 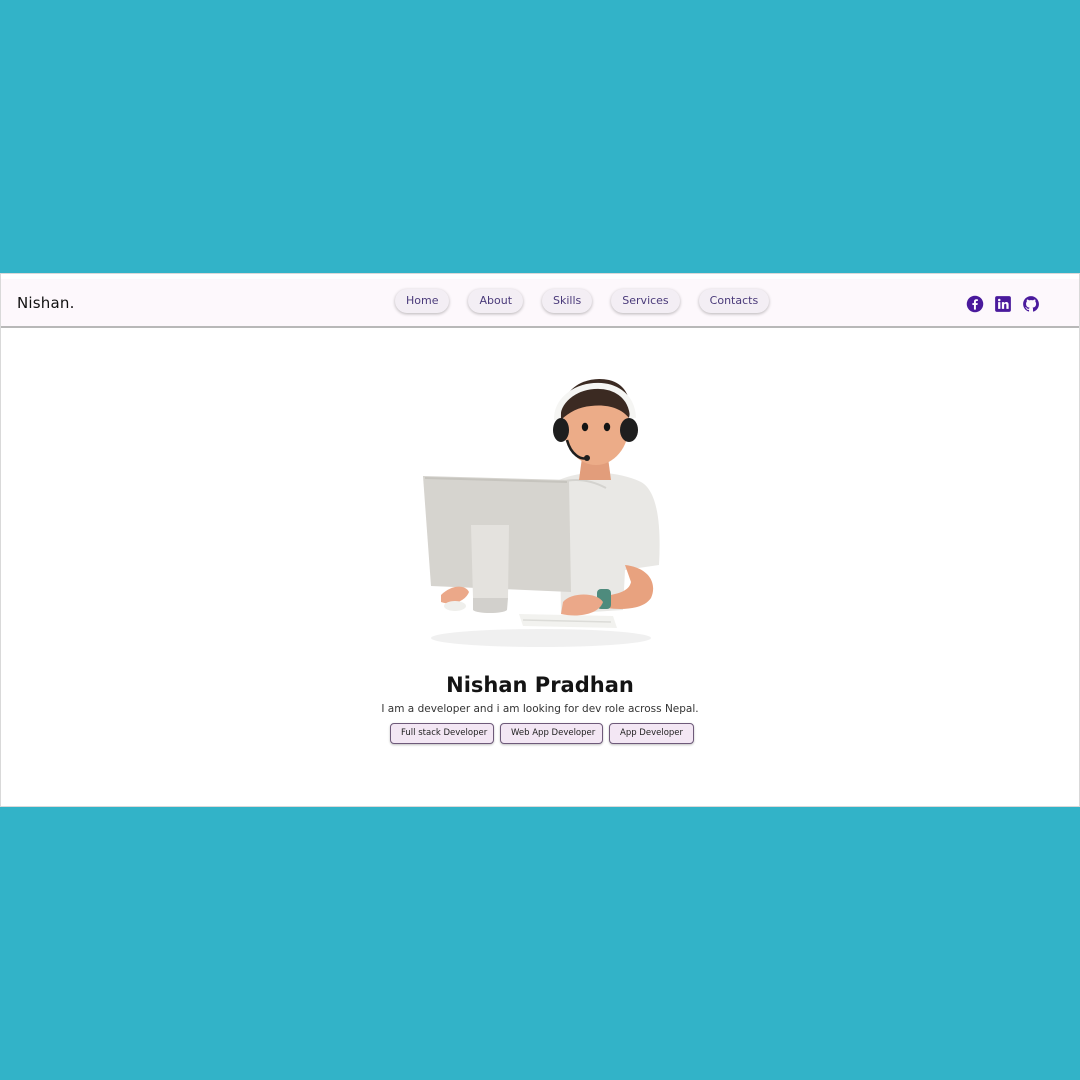 What do you see at coordinates (651, 733) in the screenshot?
I see `role-chip-app: App Developer` at bounding box center [651, 733].